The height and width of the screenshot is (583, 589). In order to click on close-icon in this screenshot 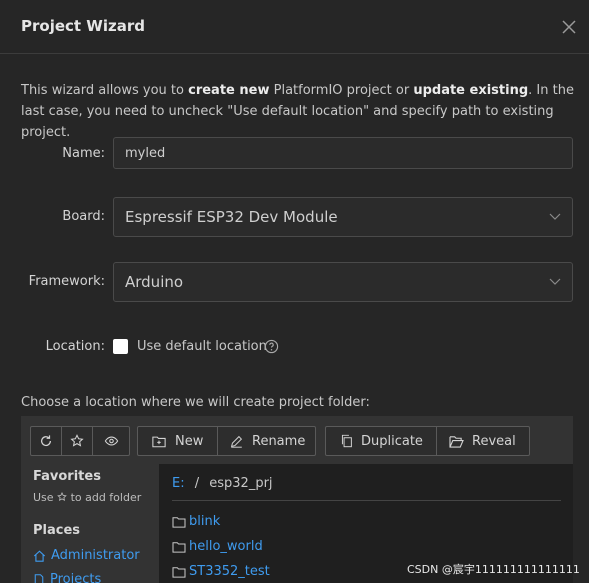, I will do `click(569, 27)`.